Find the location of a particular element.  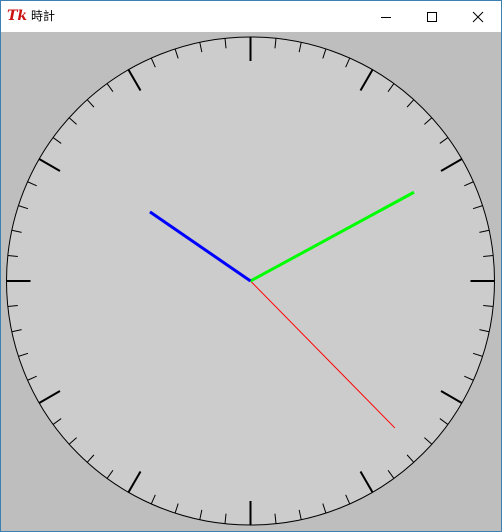

close-button is located at coordinates (478, 16).